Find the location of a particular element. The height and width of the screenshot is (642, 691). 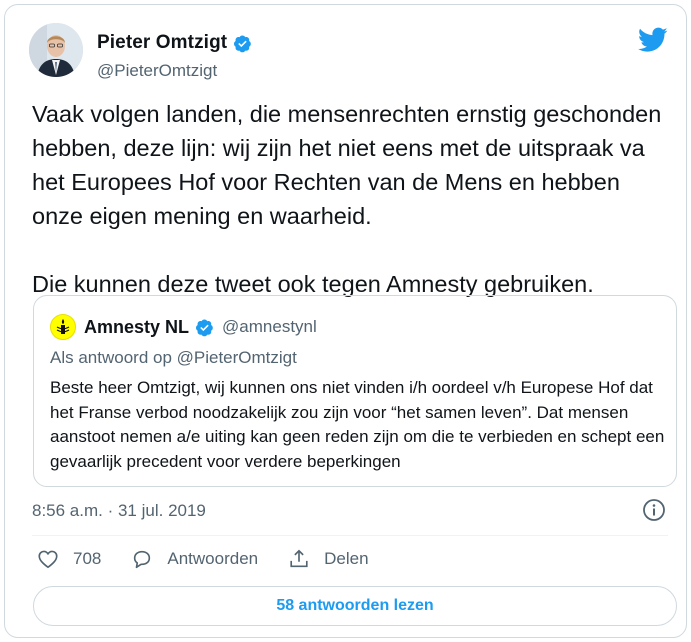

quoted-tweet-header: Amnesty NL @amnestynl is located at coordinates (183, 327).